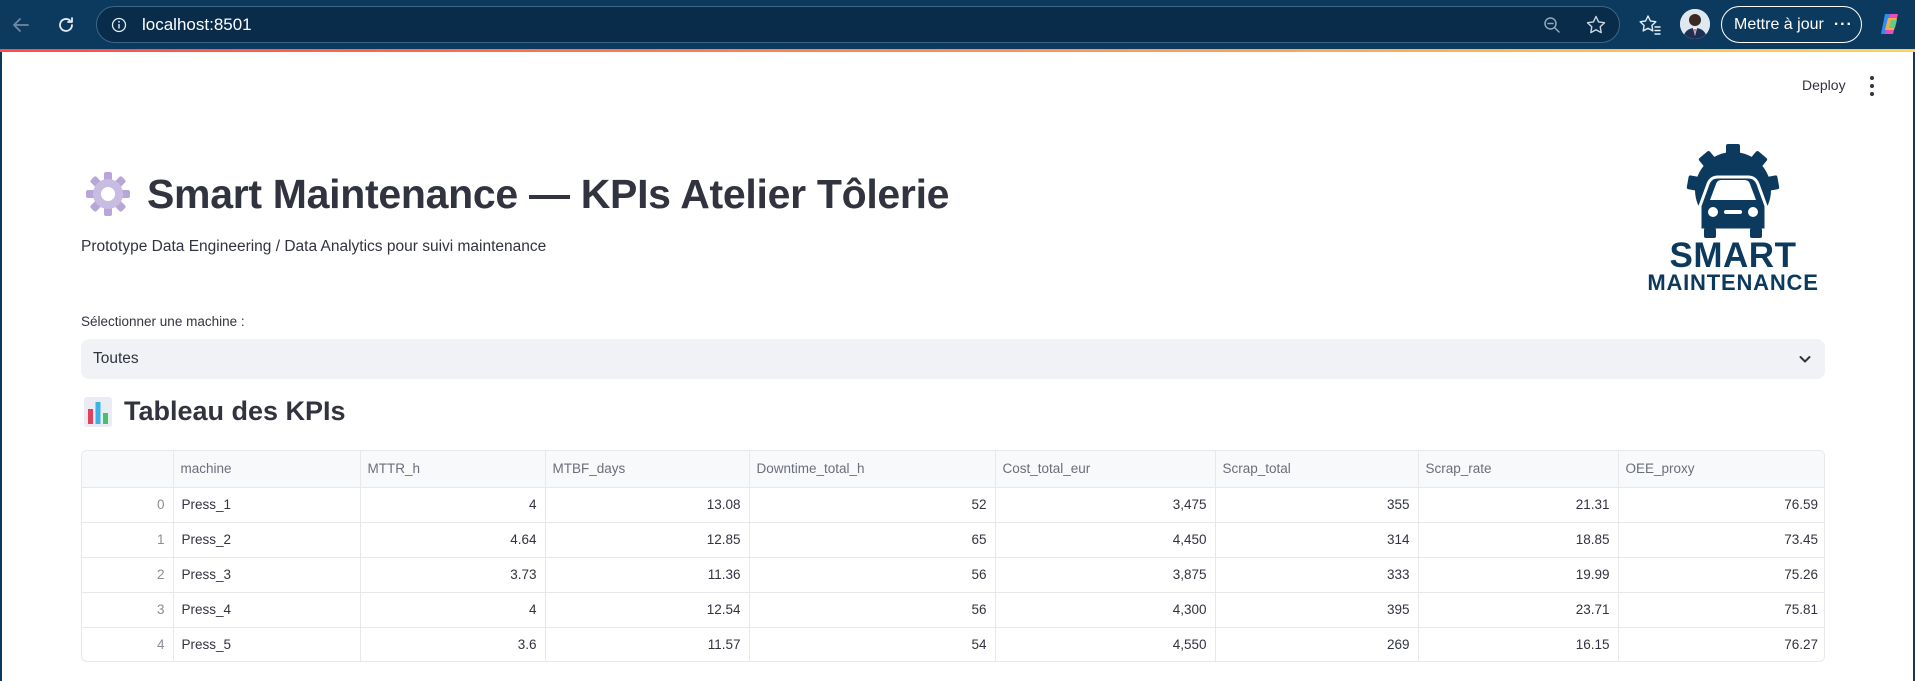  What do you see at coordinates (953, 359) in the screenshot?
I see `machine-select: Toutes` at bounding box center [953, 359].